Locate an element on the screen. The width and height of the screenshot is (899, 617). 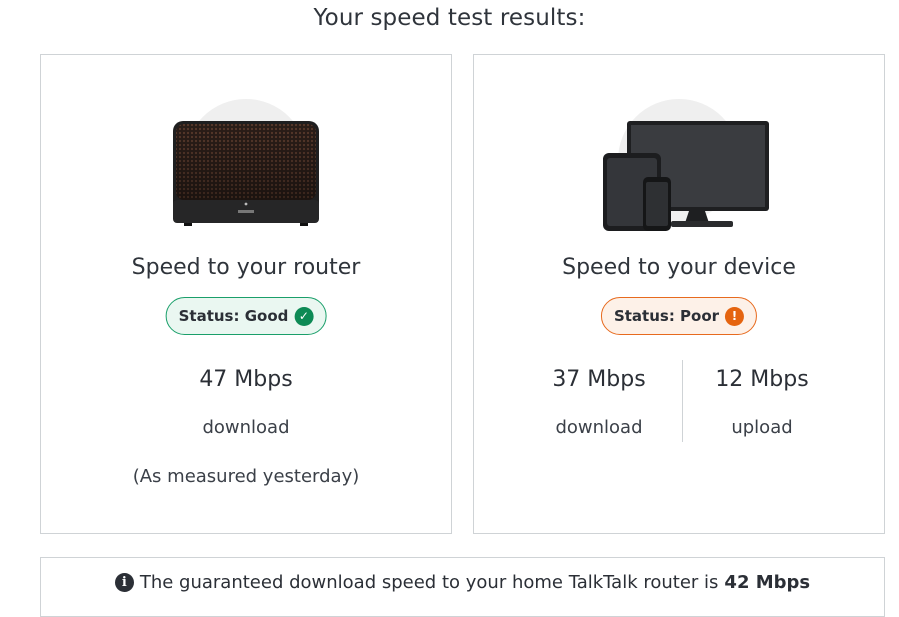
router-status-badge: Status: Good ✓ is located at coordinates (246, 316).